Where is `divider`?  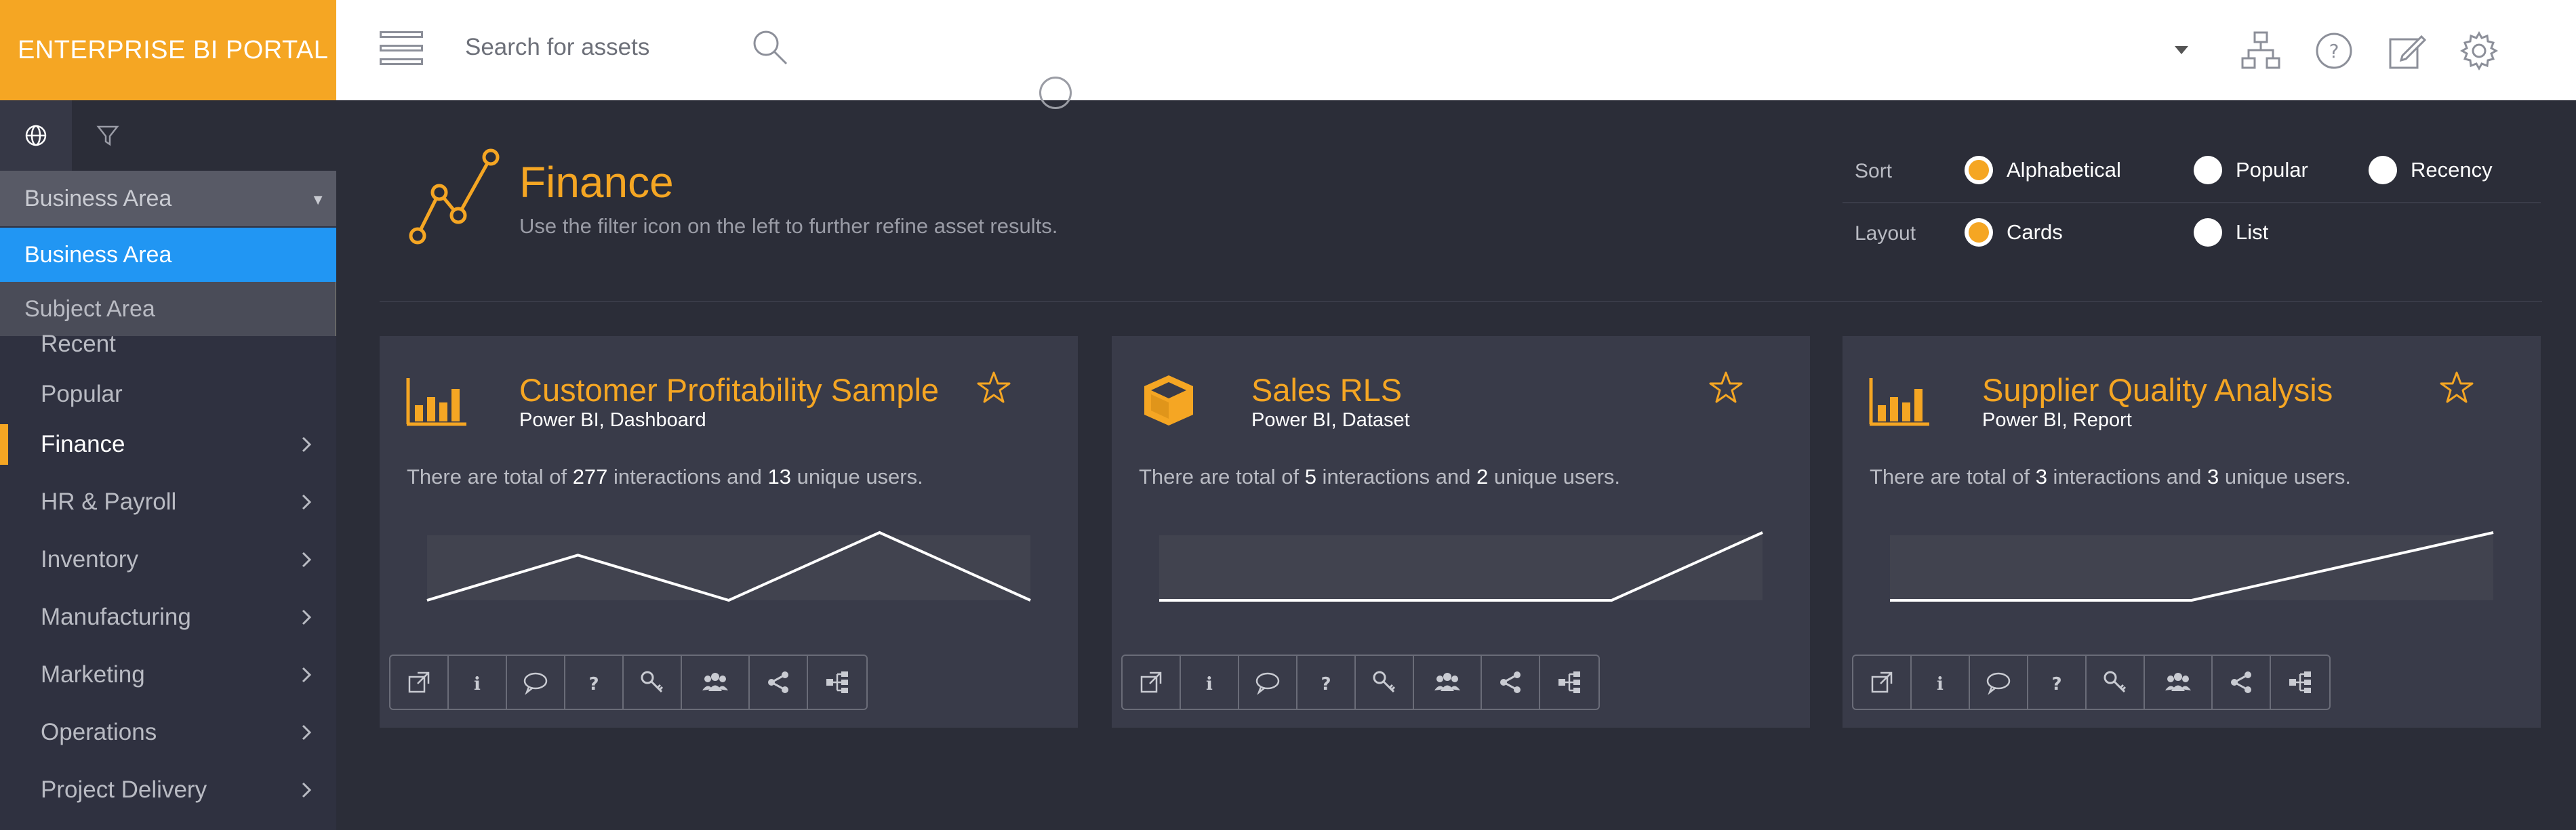
divider is located at coordinates (1461, 301).